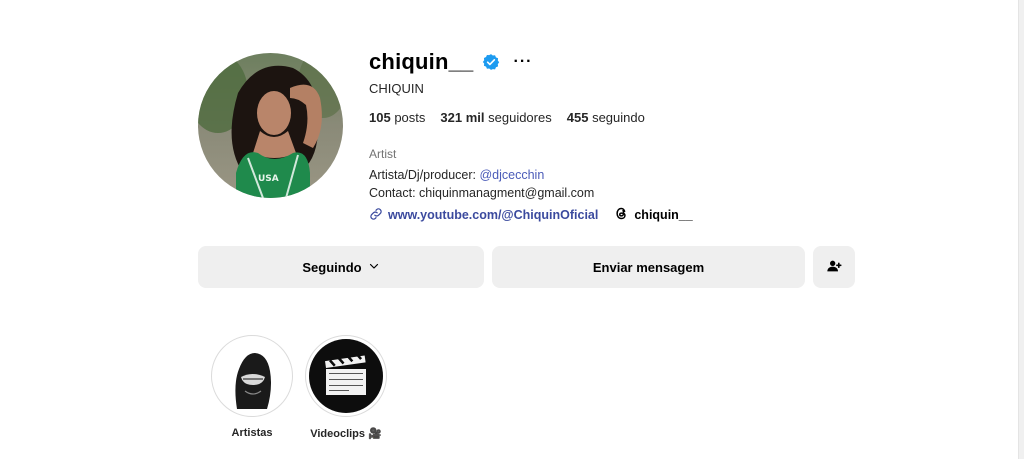 The image size is (1024, 459). Describe the element at coordinates (663, 215) in the screenshot. I see `threads-handle: chiquin__` at that location.